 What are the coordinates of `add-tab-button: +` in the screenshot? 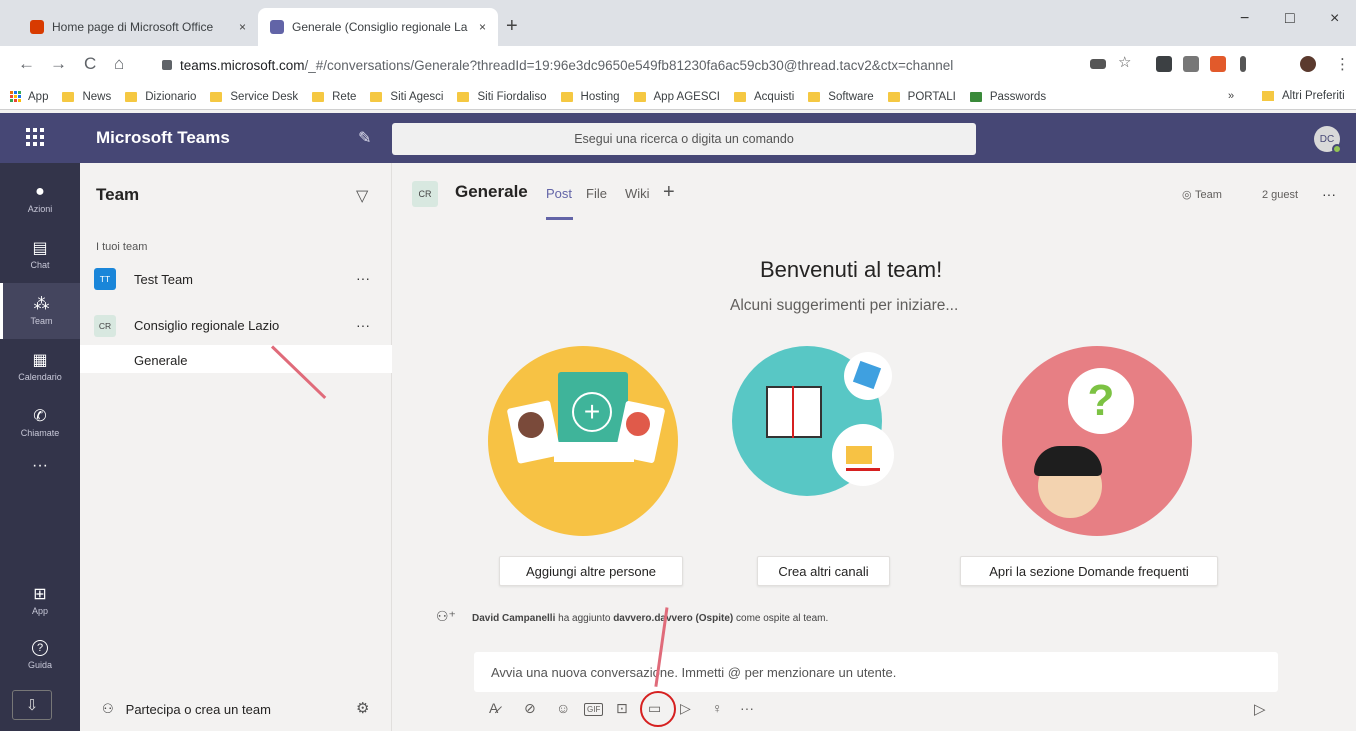 It's located at (669, 192).